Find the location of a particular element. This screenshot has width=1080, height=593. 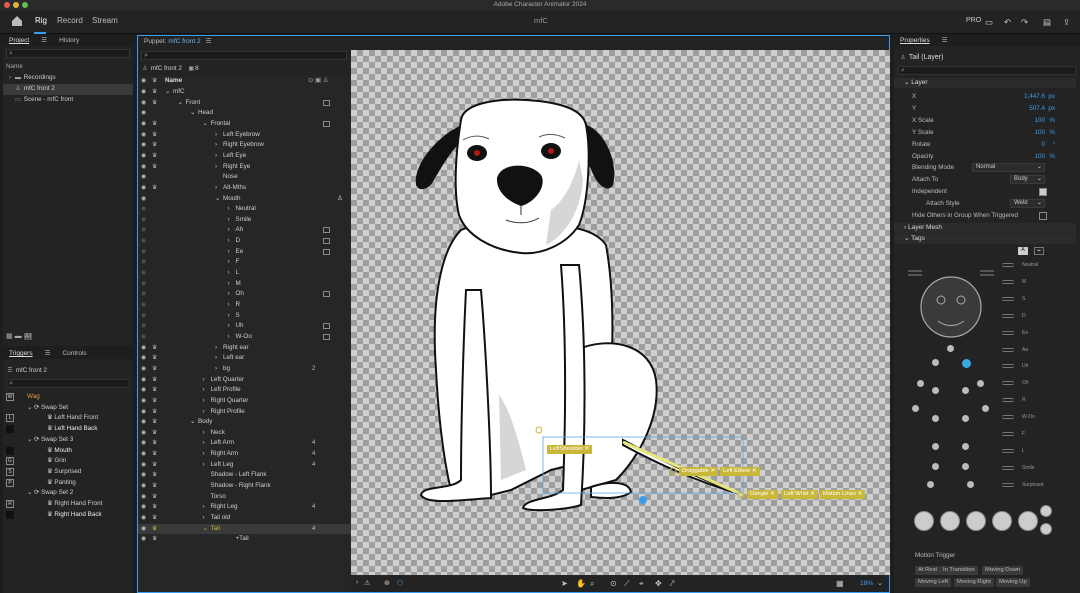

face-expression-smile-icon is located at coordinates (950, 521).